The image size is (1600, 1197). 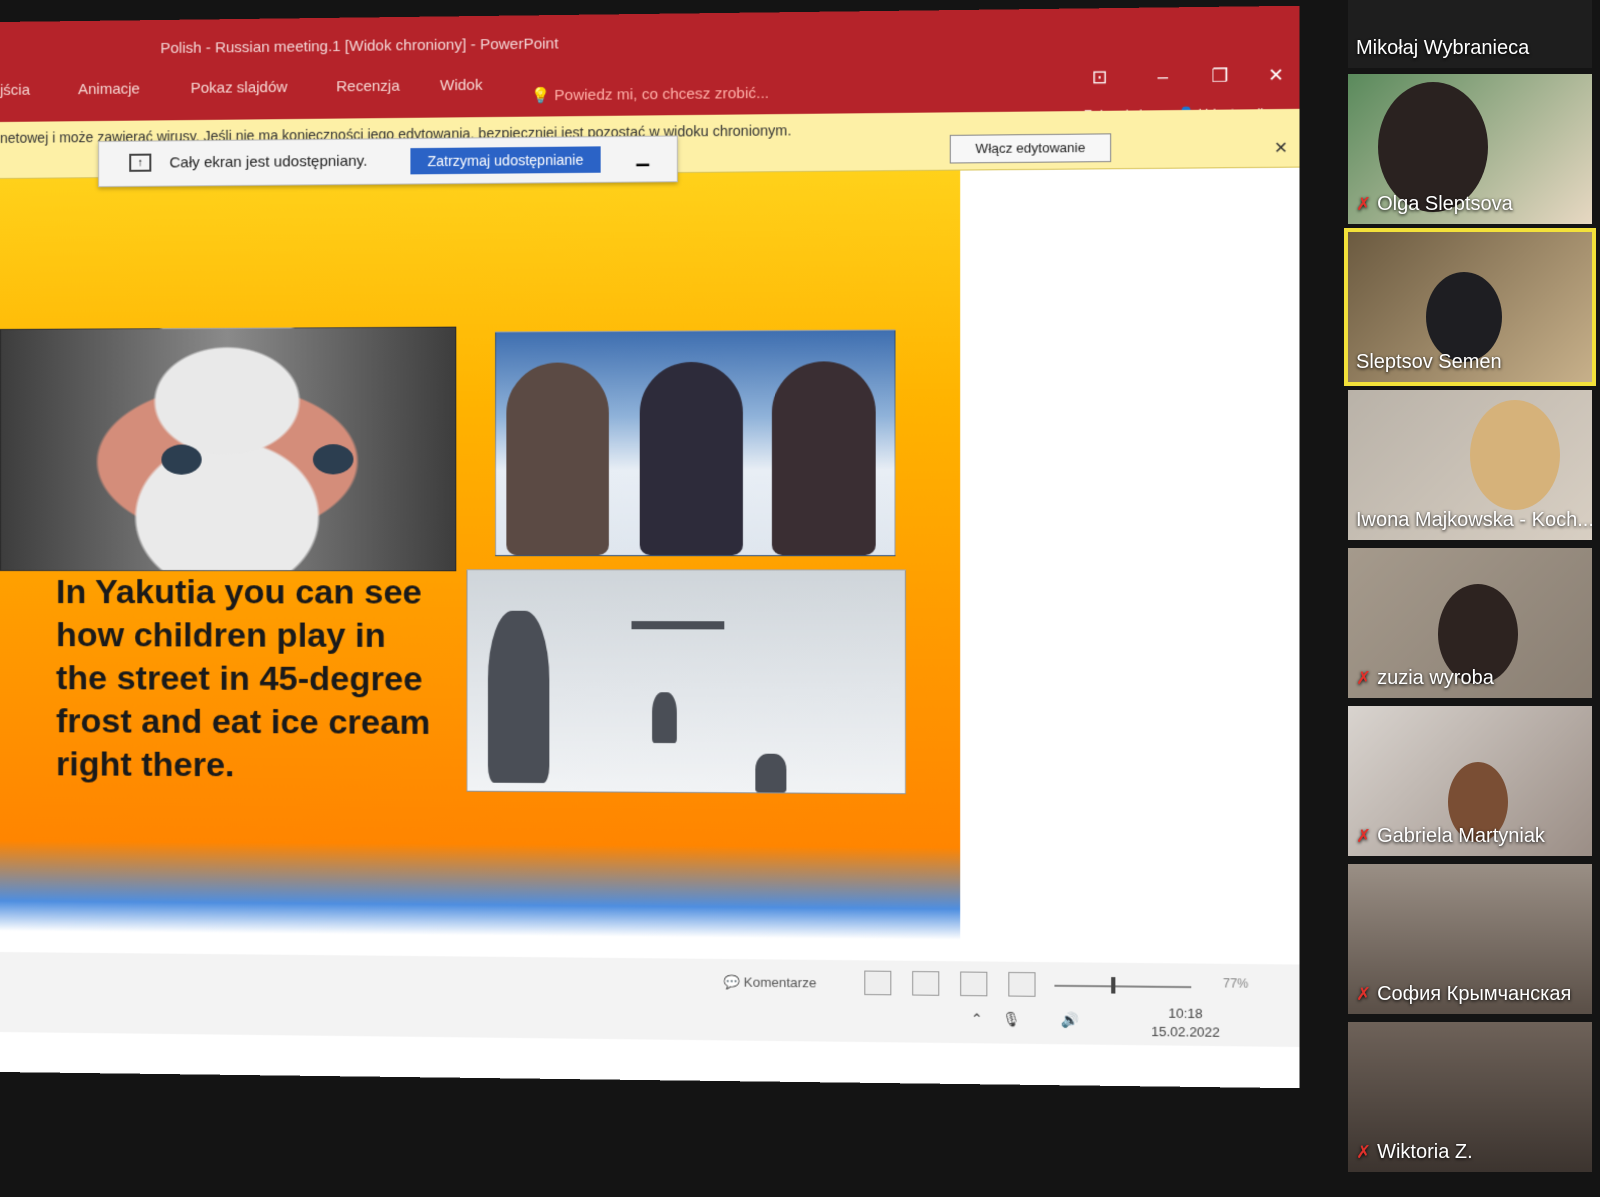 I want to click on zoom-level: 77%, so click(x=1235, y=983).